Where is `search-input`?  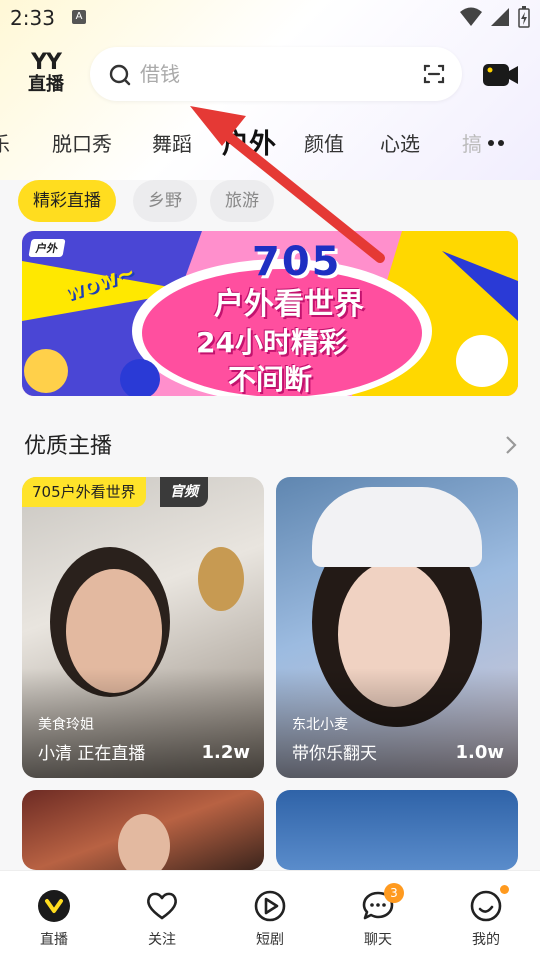 search-input is located at coordinates (270, 74).